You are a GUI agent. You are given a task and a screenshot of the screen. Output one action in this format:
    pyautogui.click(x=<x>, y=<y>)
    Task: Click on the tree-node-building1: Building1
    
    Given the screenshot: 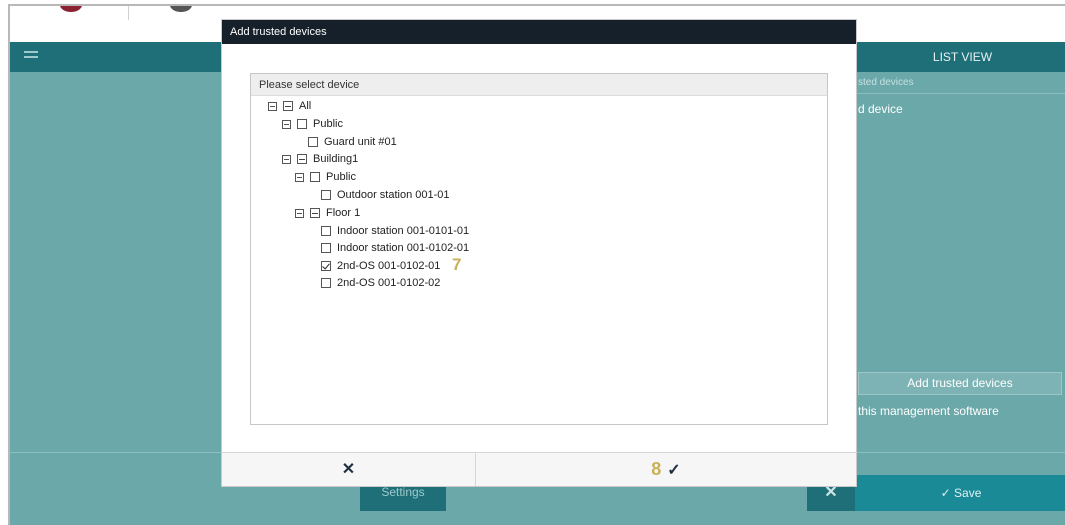 What is the action you would take?
    pyautogui.click(x=320, y=159)
    